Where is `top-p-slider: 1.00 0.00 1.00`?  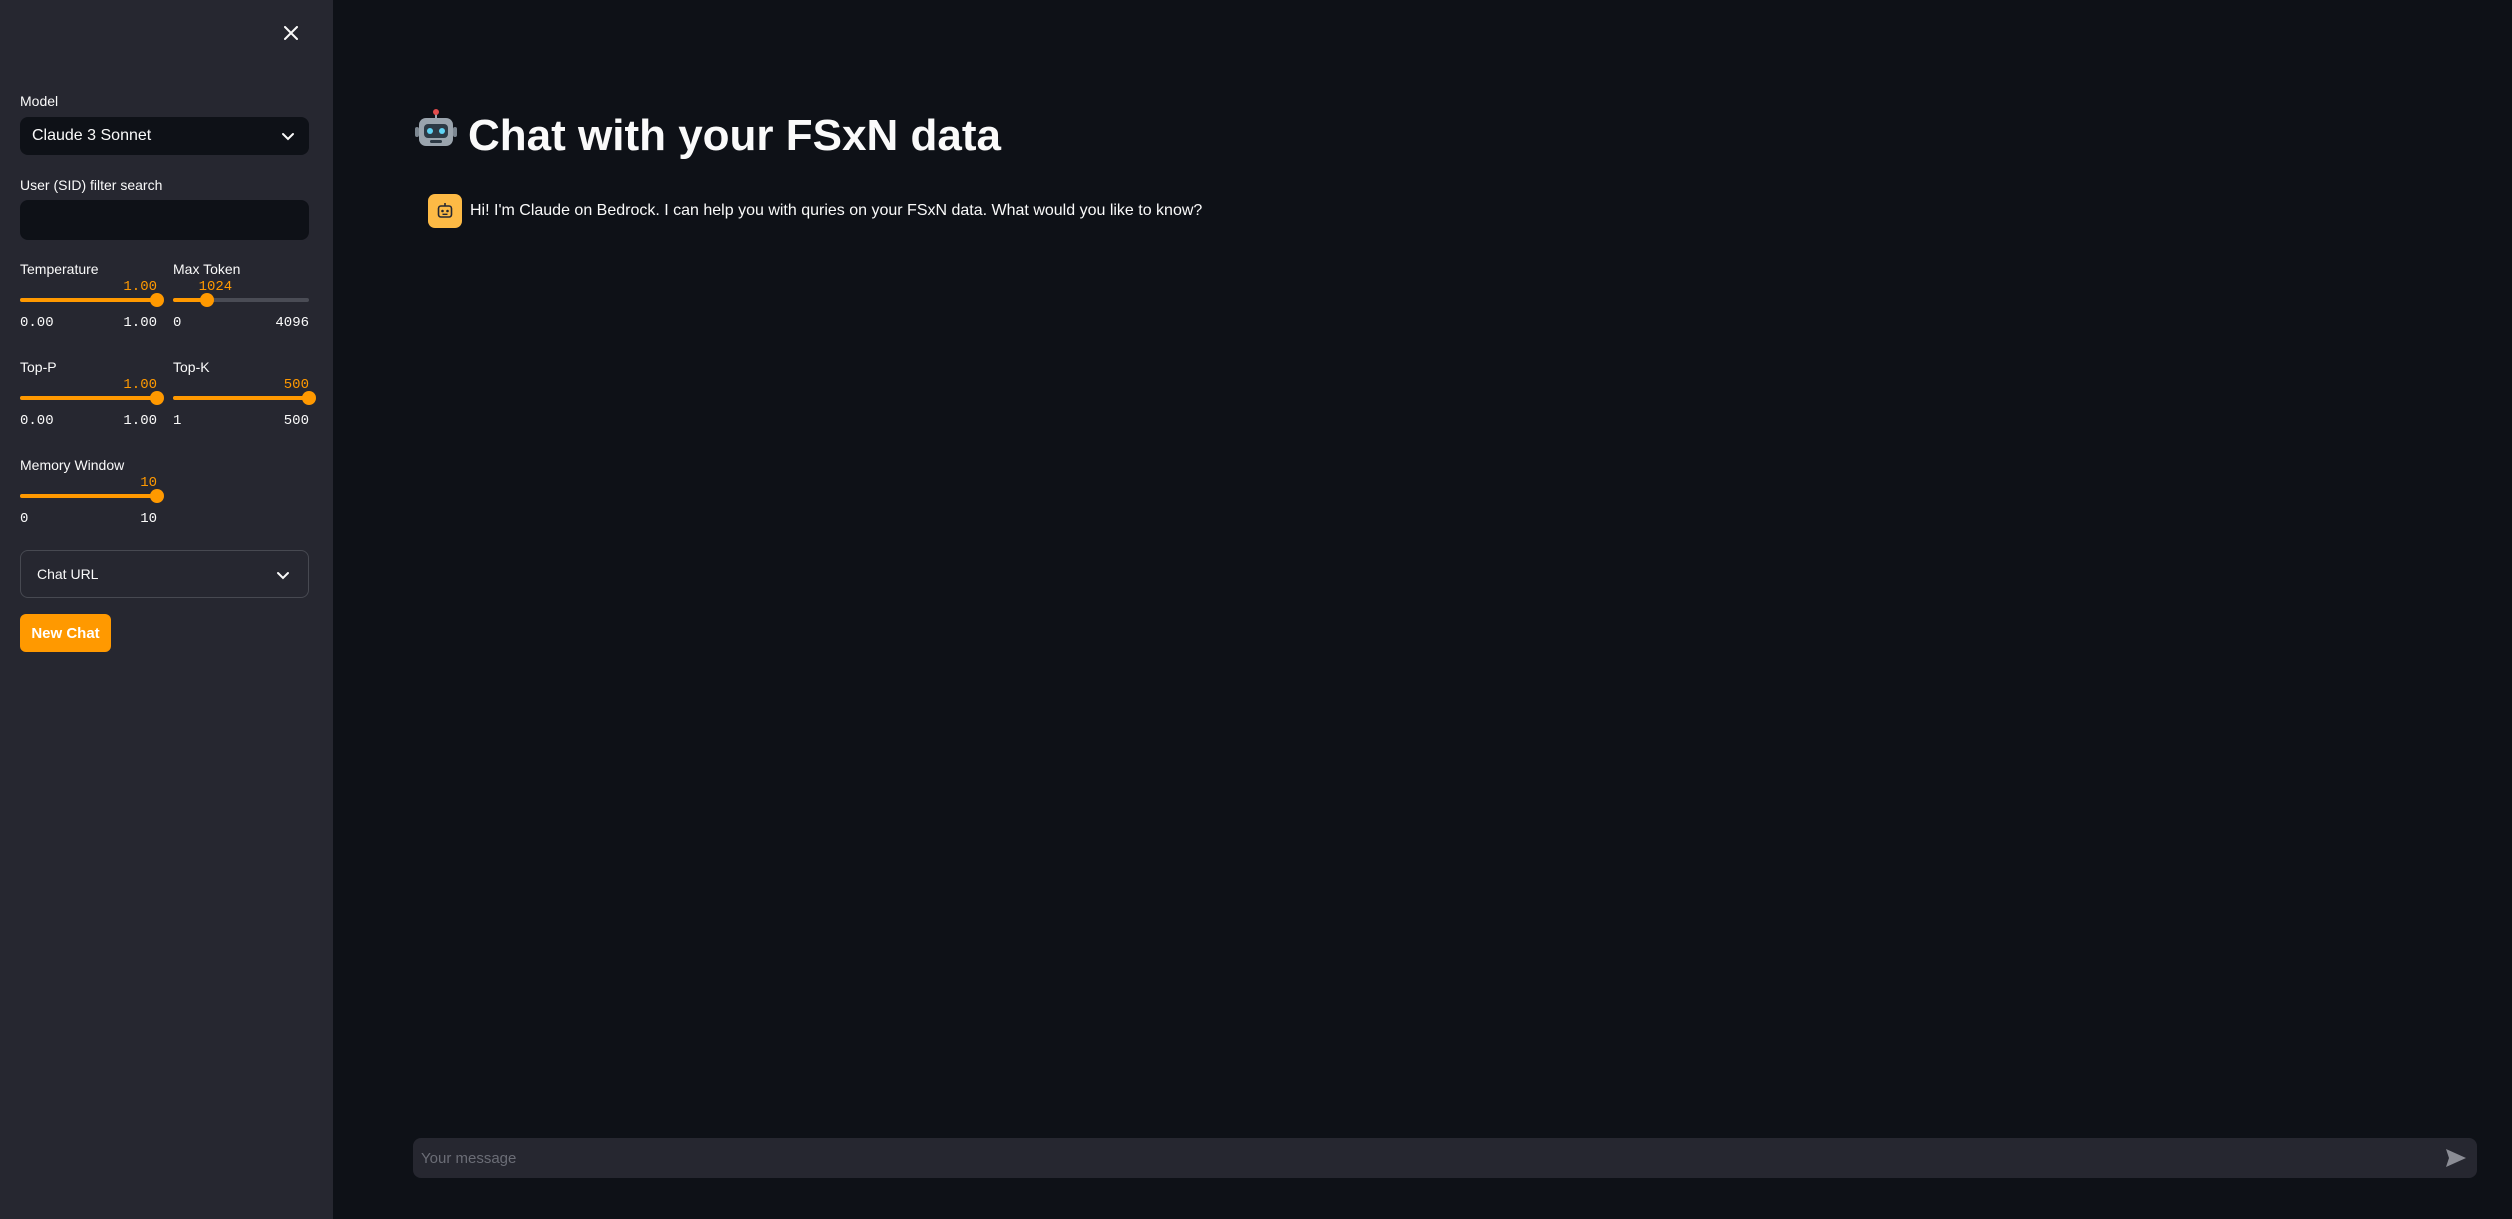
top-p-slider: 1.00 0.00 1.00 is located at coordinates (92, 407).